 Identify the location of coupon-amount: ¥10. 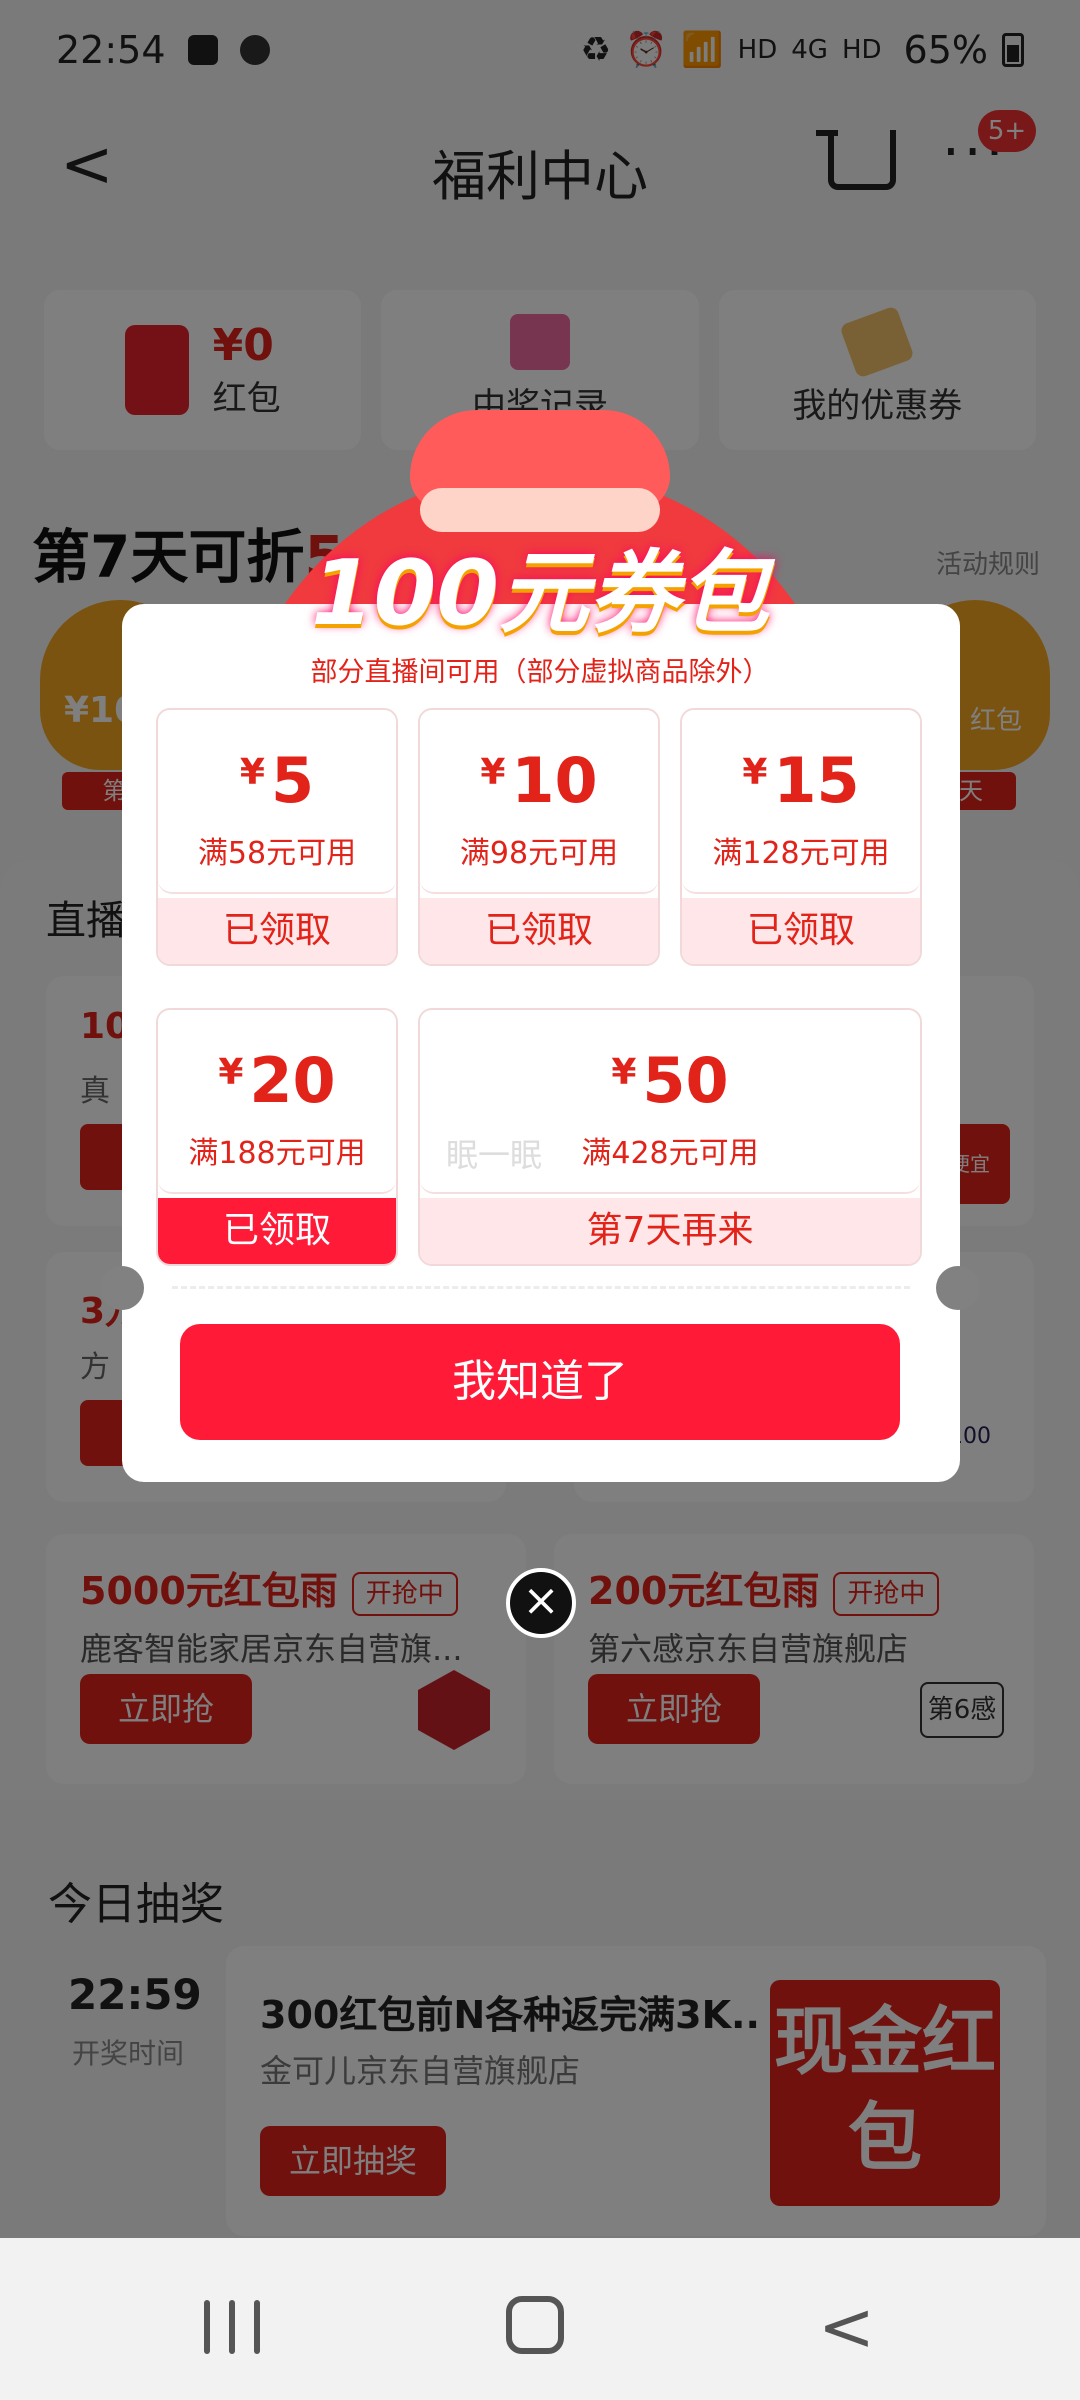
(539, 780).